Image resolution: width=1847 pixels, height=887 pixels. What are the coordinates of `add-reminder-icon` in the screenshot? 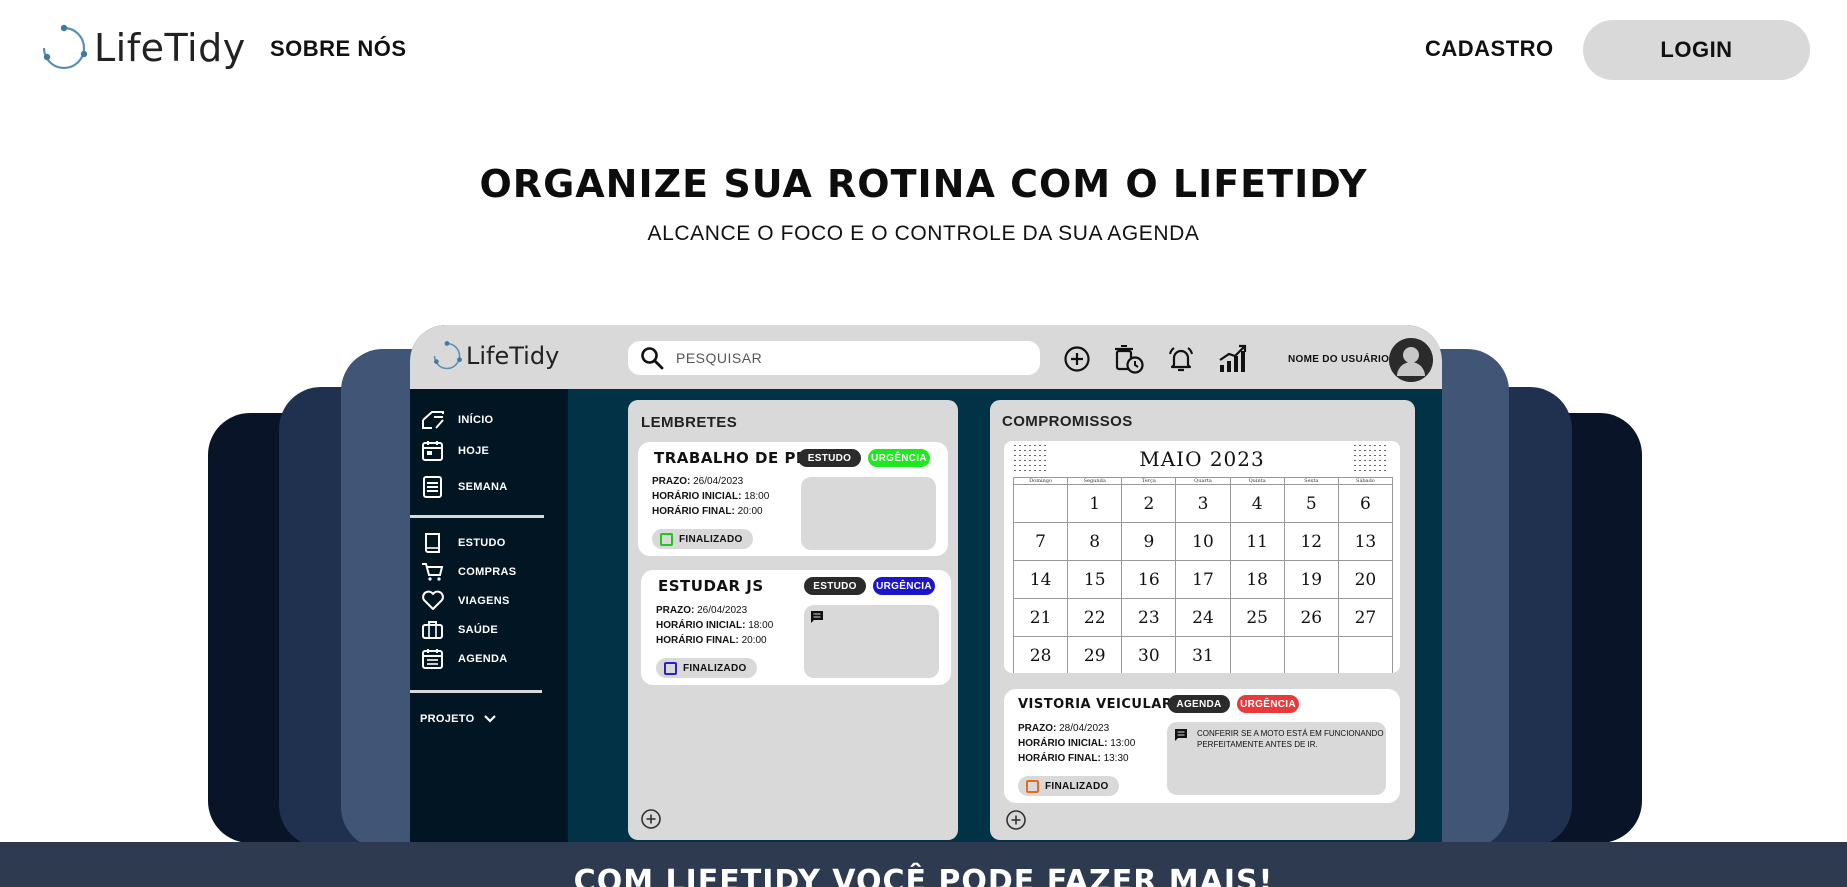 It's located at (651, 819).